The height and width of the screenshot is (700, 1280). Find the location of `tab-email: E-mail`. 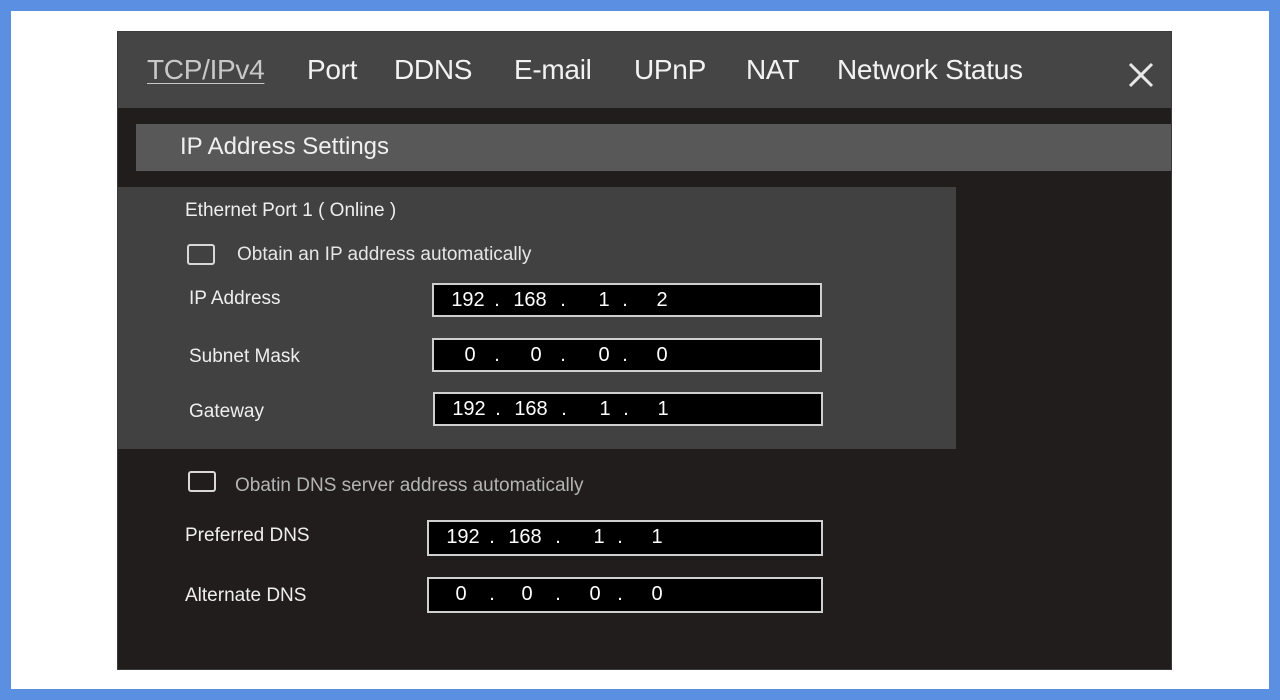

tab-email: E-mail is located at coordinates (553, 70).